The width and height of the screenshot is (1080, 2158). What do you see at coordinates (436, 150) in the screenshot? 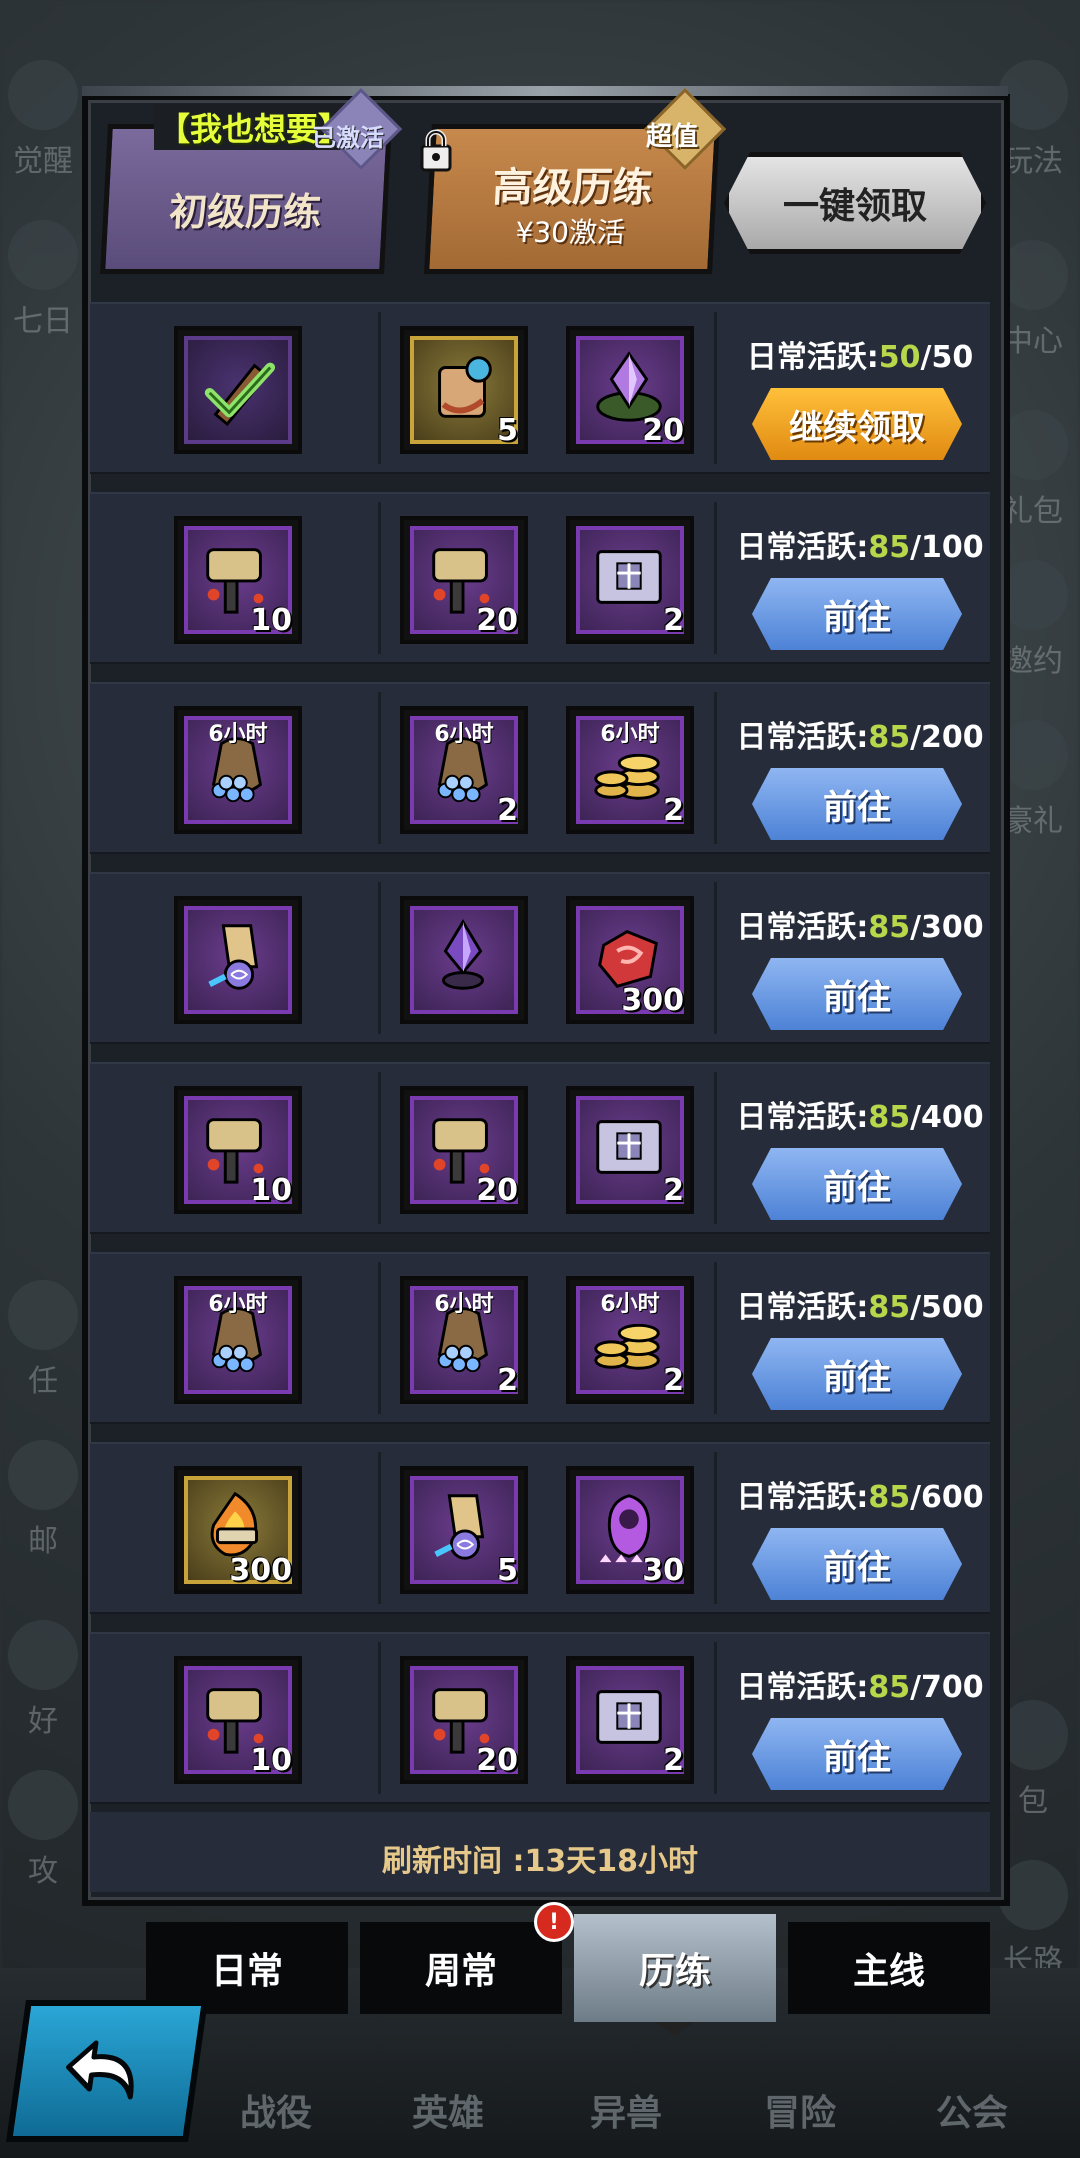
I see `lock-icon` at bounding box center [436, 150].